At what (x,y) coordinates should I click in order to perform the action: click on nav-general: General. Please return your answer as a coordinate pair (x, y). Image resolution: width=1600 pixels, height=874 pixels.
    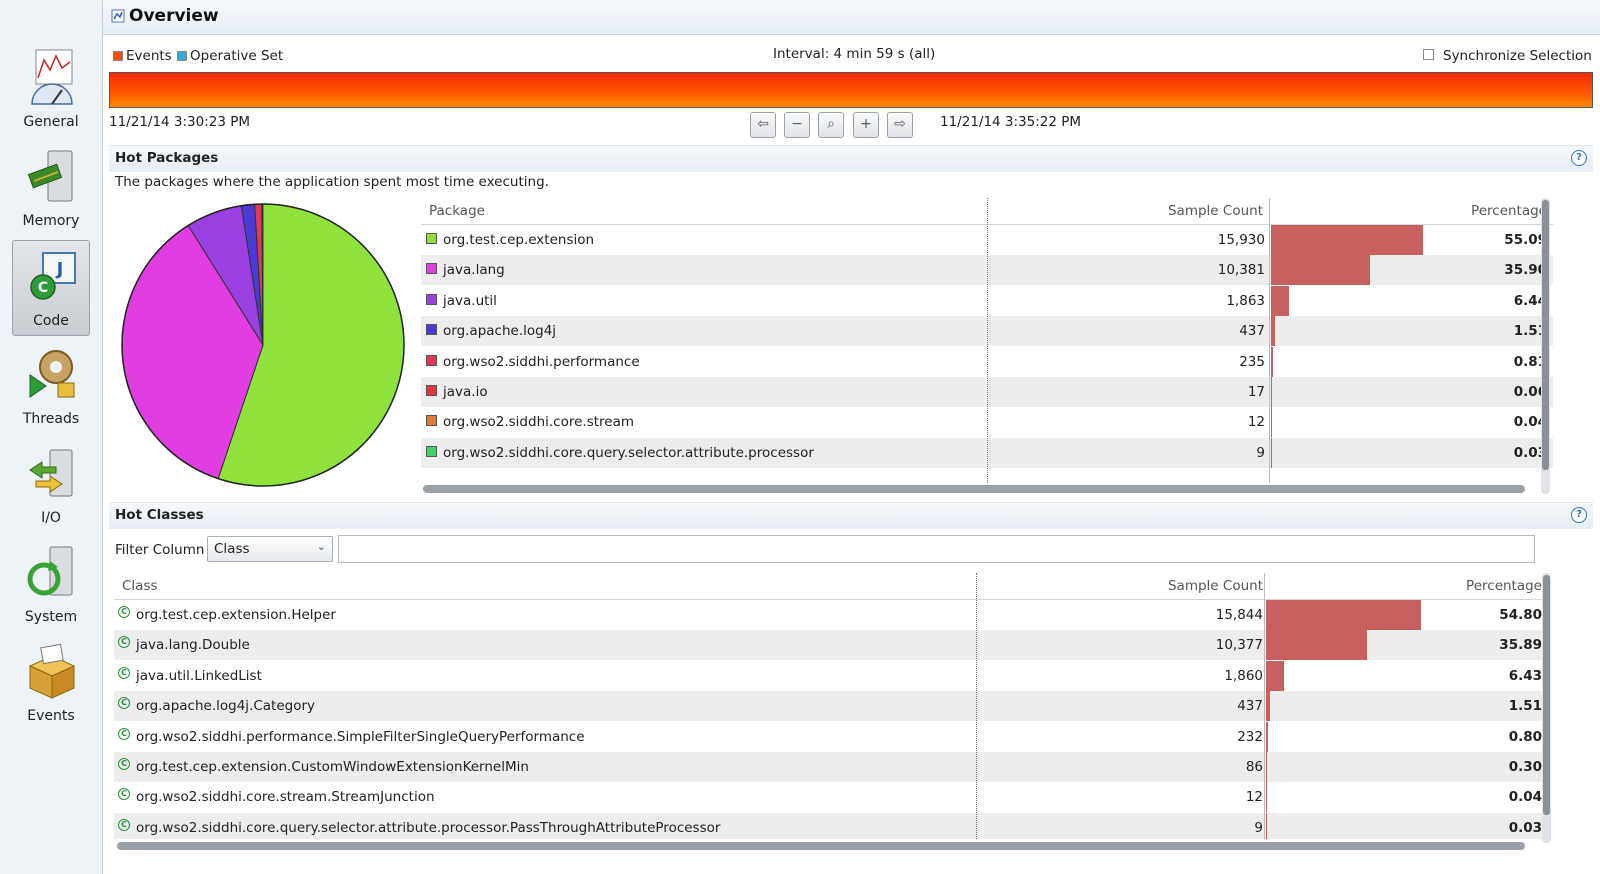
    Looking at the image, I should click on (51, 90).